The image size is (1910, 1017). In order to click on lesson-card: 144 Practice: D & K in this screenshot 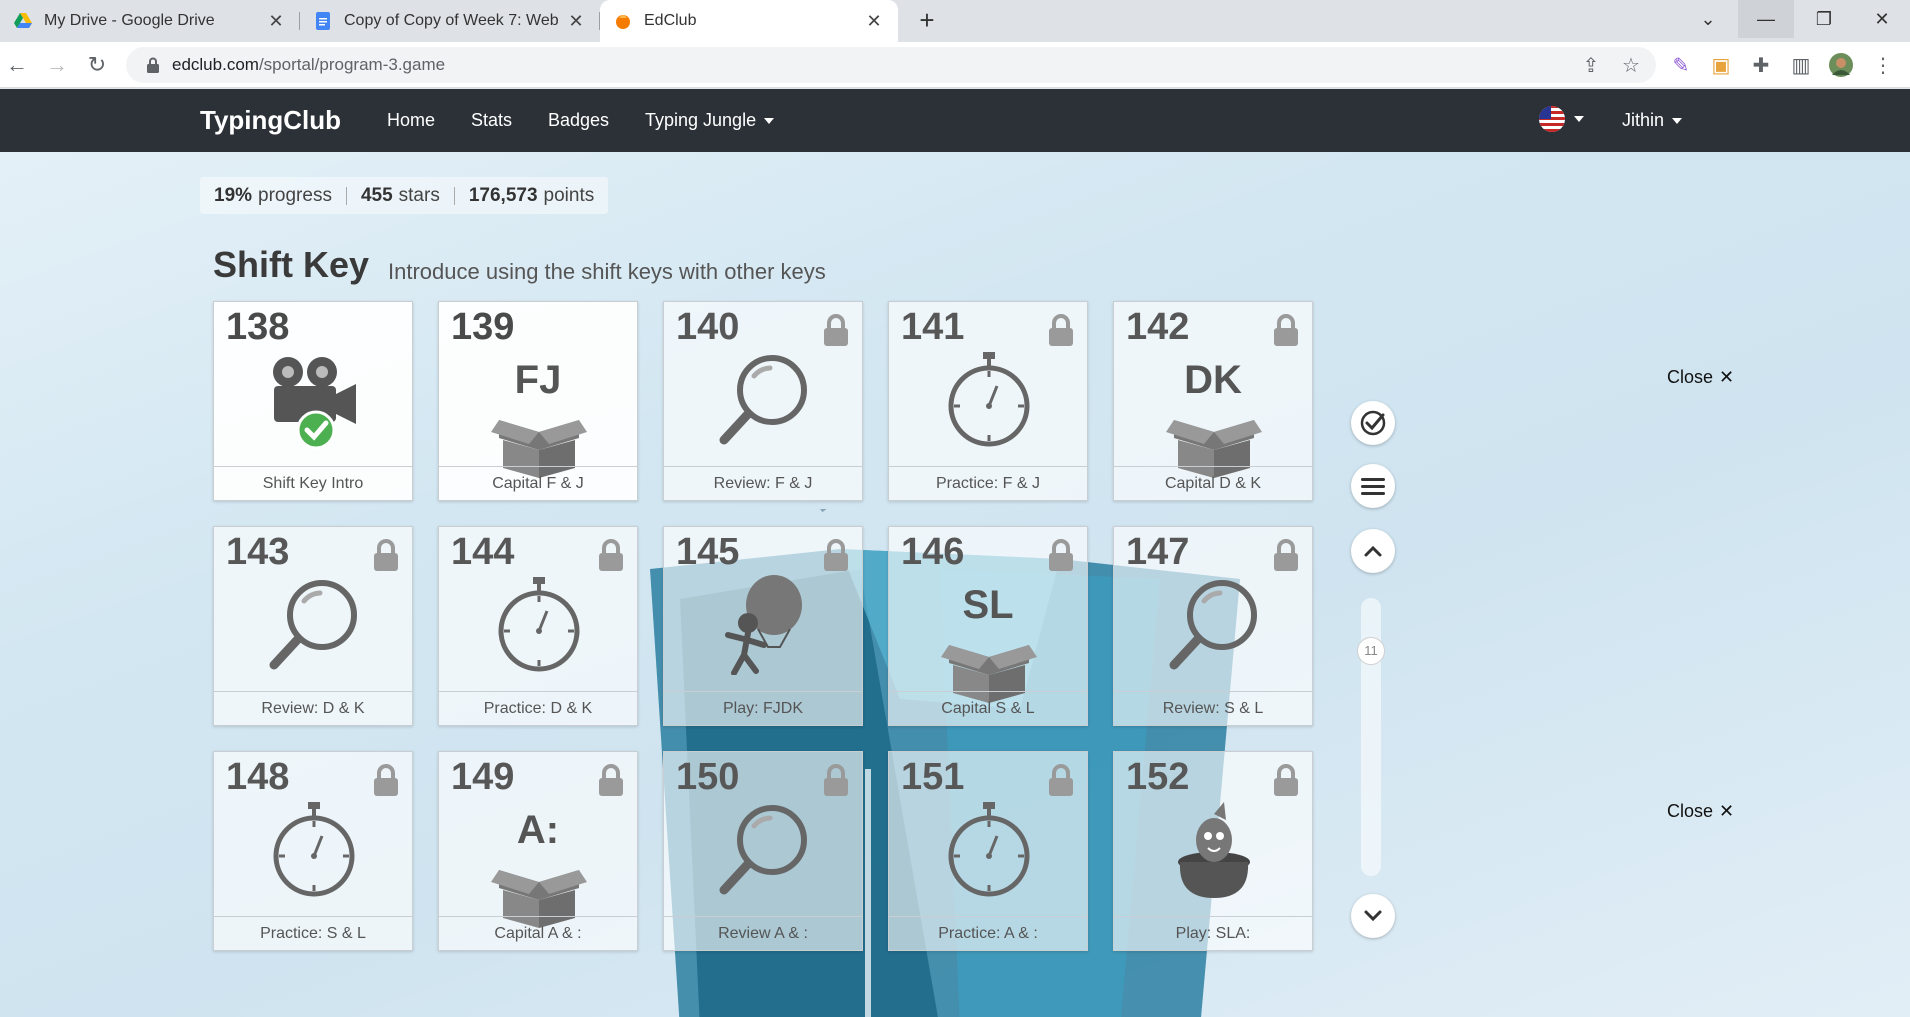, I will do `click(538, 626)`.